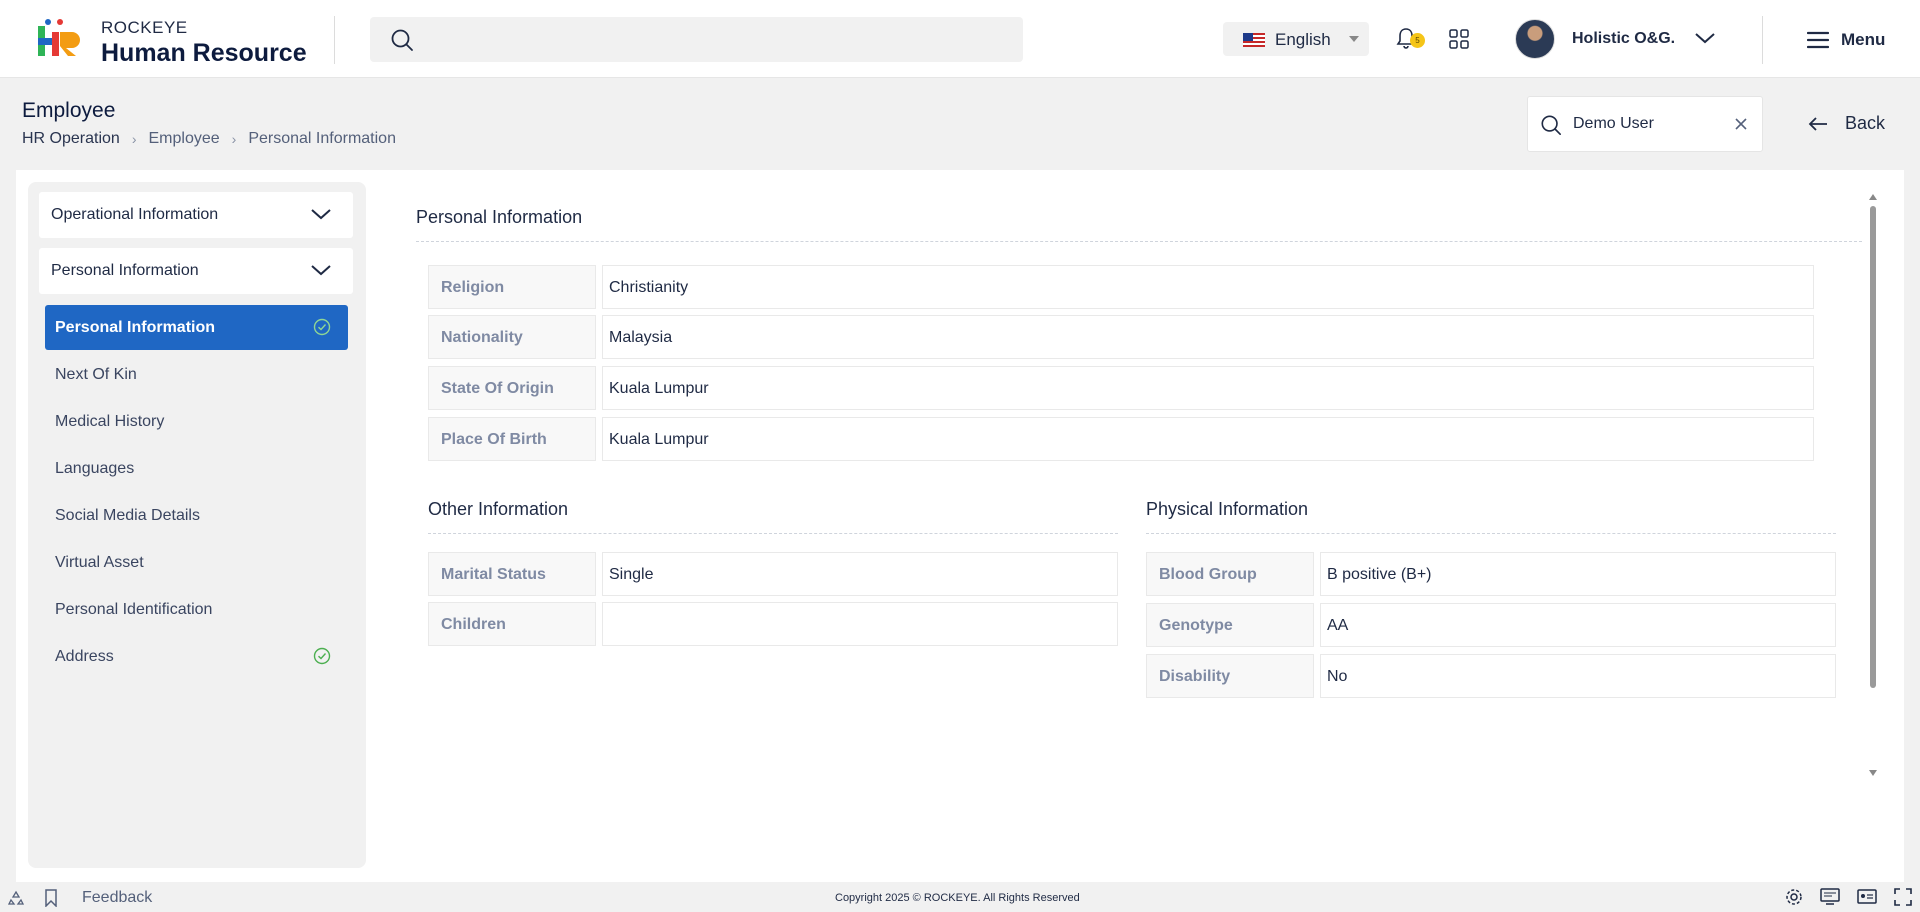 The width and height of the screenshot is (1920, 912). What do you see at coordinates (196, 562) in the screenshot?
I see `sidebar-item-virtual-asset: Virtual Asset` at bounding box center [196, 562].